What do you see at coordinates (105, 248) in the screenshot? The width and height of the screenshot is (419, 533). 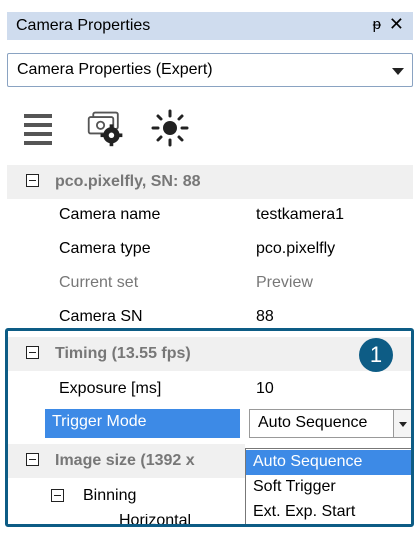 I see `property-label: Camera type` at bounding box center [105, 248].